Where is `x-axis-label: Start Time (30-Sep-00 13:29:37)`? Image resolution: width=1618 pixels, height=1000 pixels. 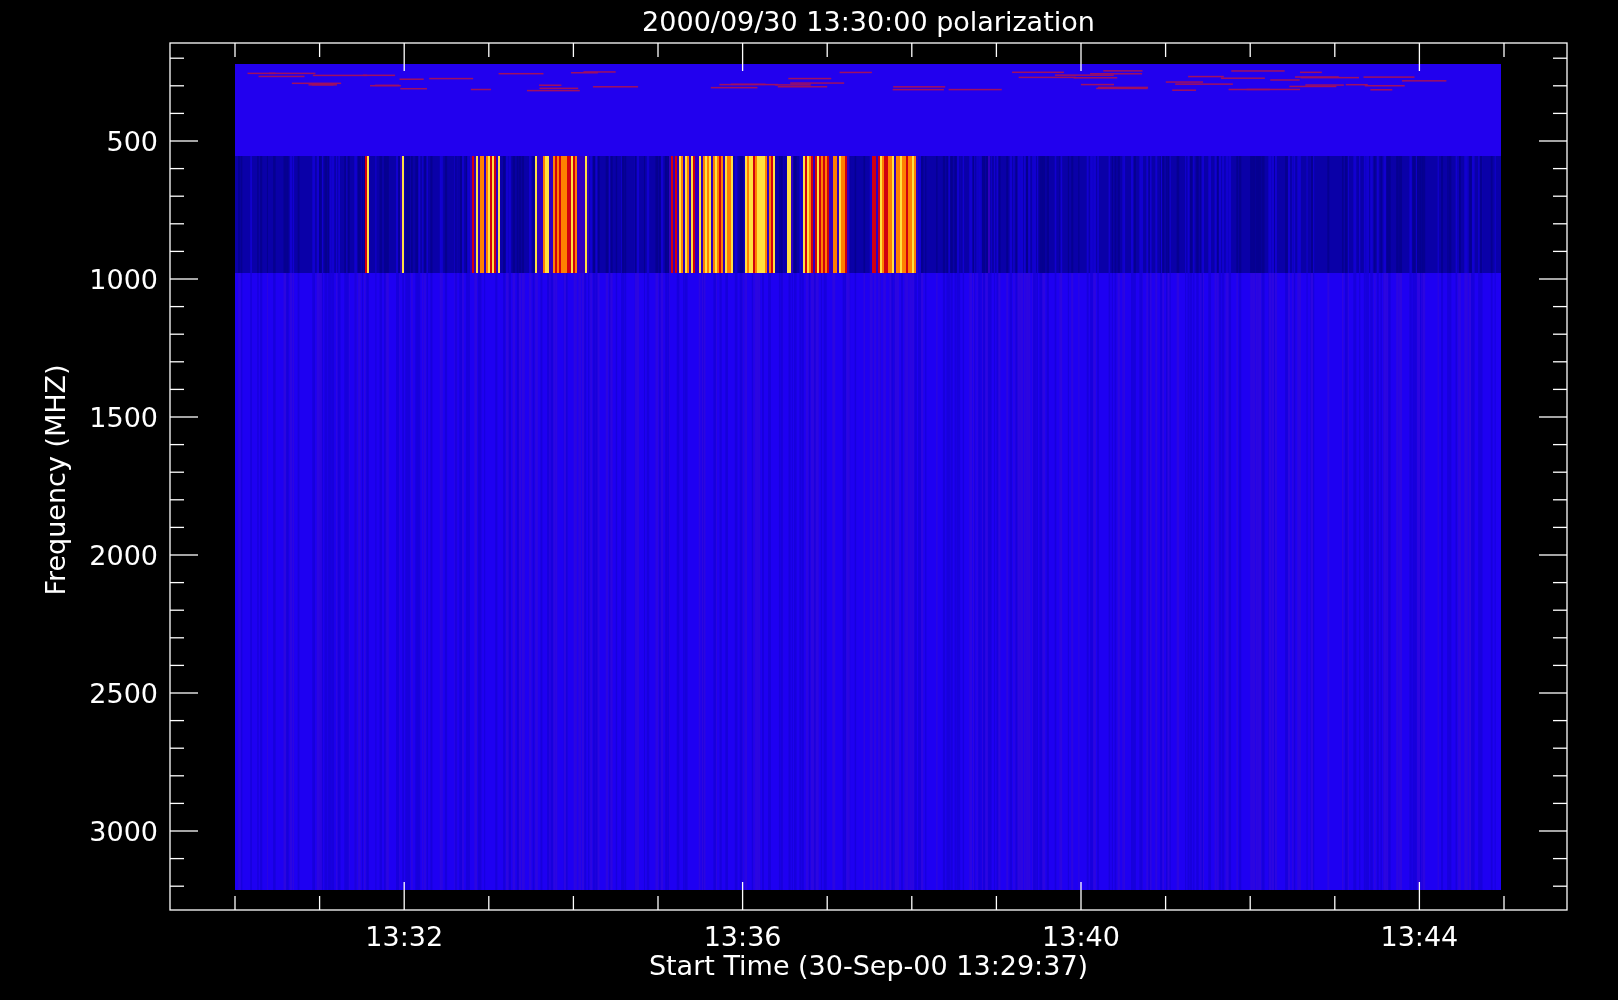 x-axis-label: Start Time (30-Sep-00 13:29:37) is located at coordinates (868, 965).